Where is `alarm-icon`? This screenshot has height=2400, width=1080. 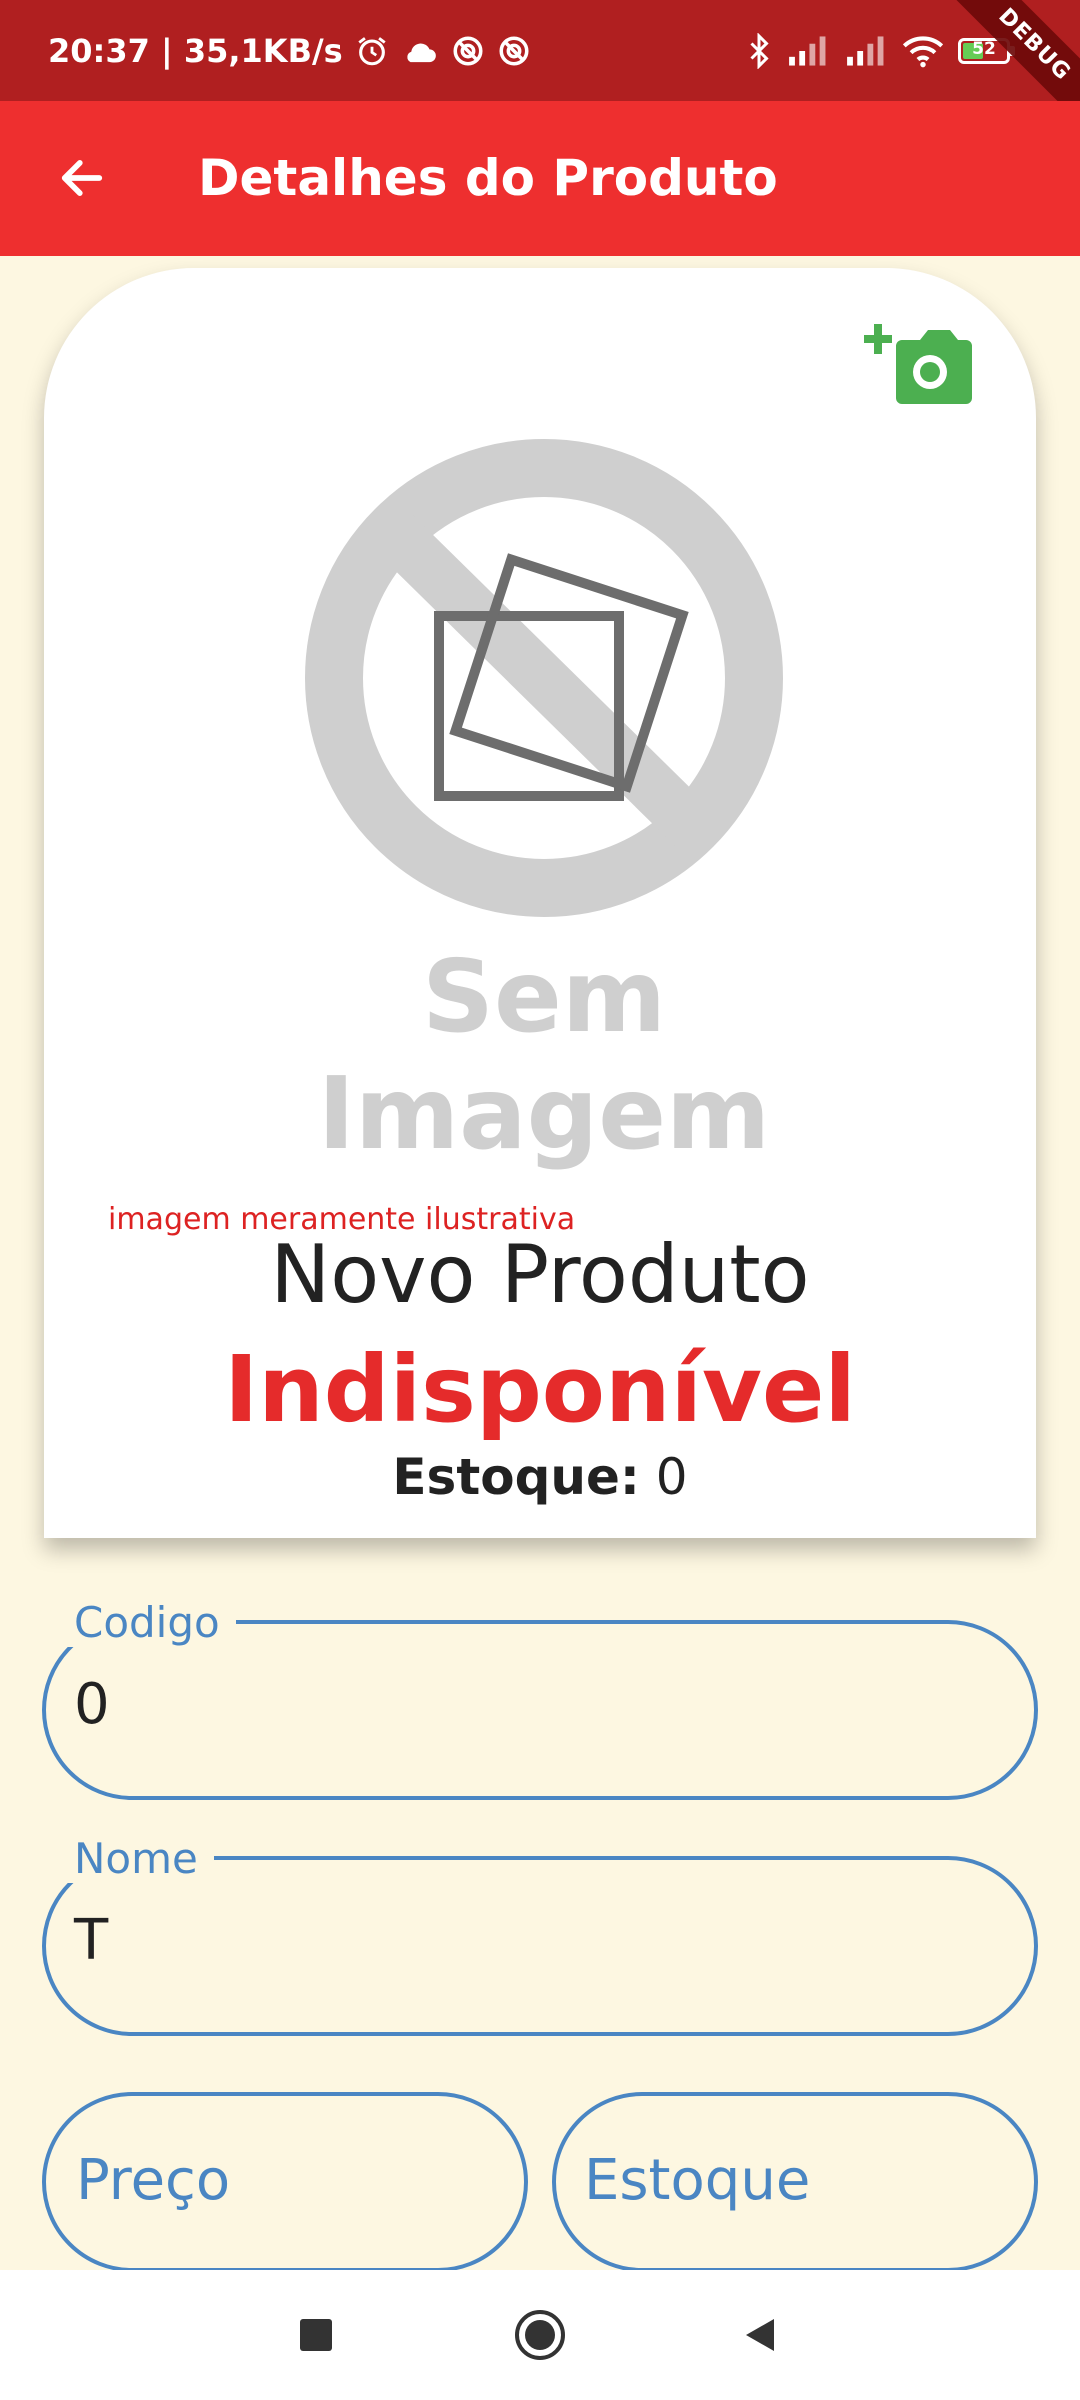 alarm-icon is located at coordinates (372, 50).